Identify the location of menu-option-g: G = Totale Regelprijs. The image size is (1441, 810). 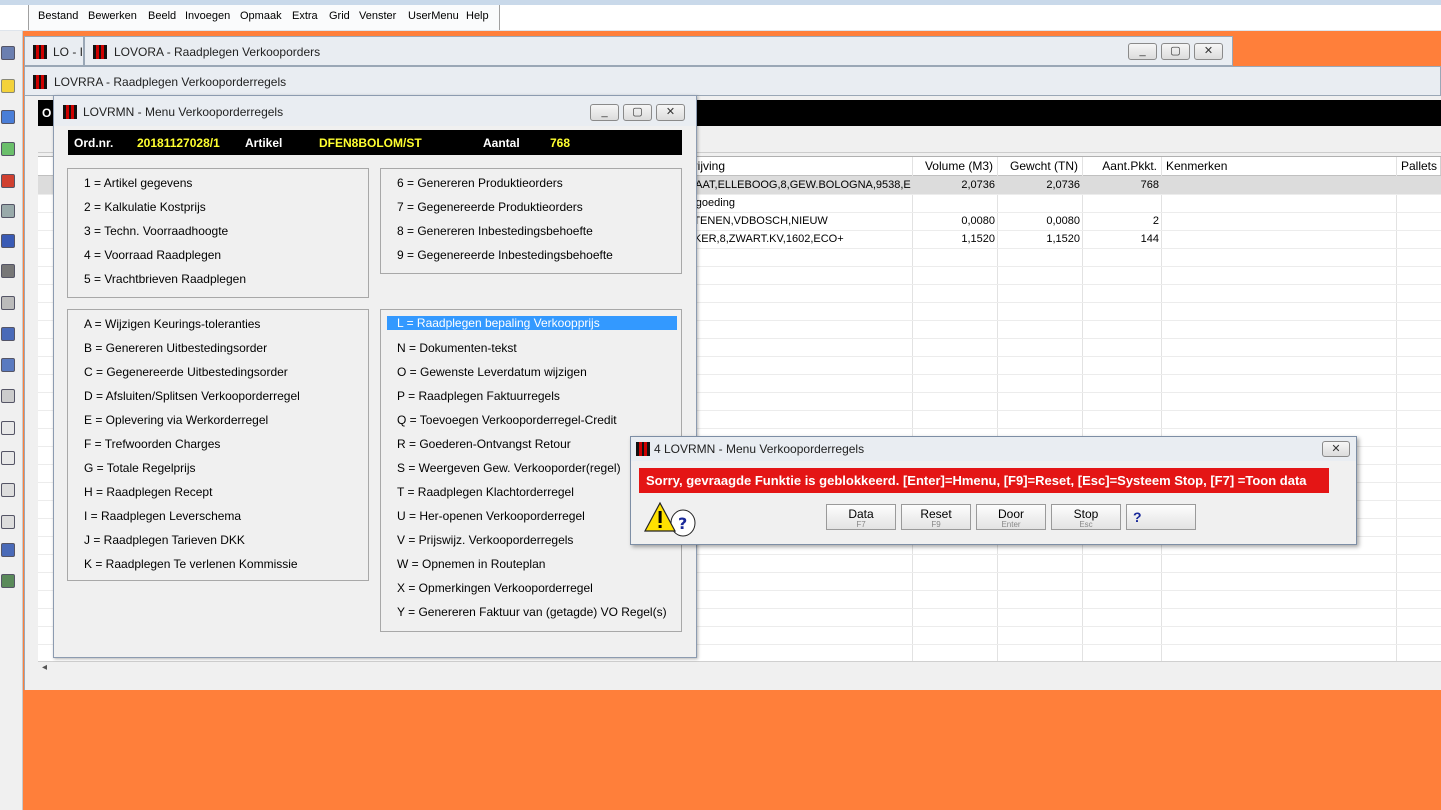
(140, 468).